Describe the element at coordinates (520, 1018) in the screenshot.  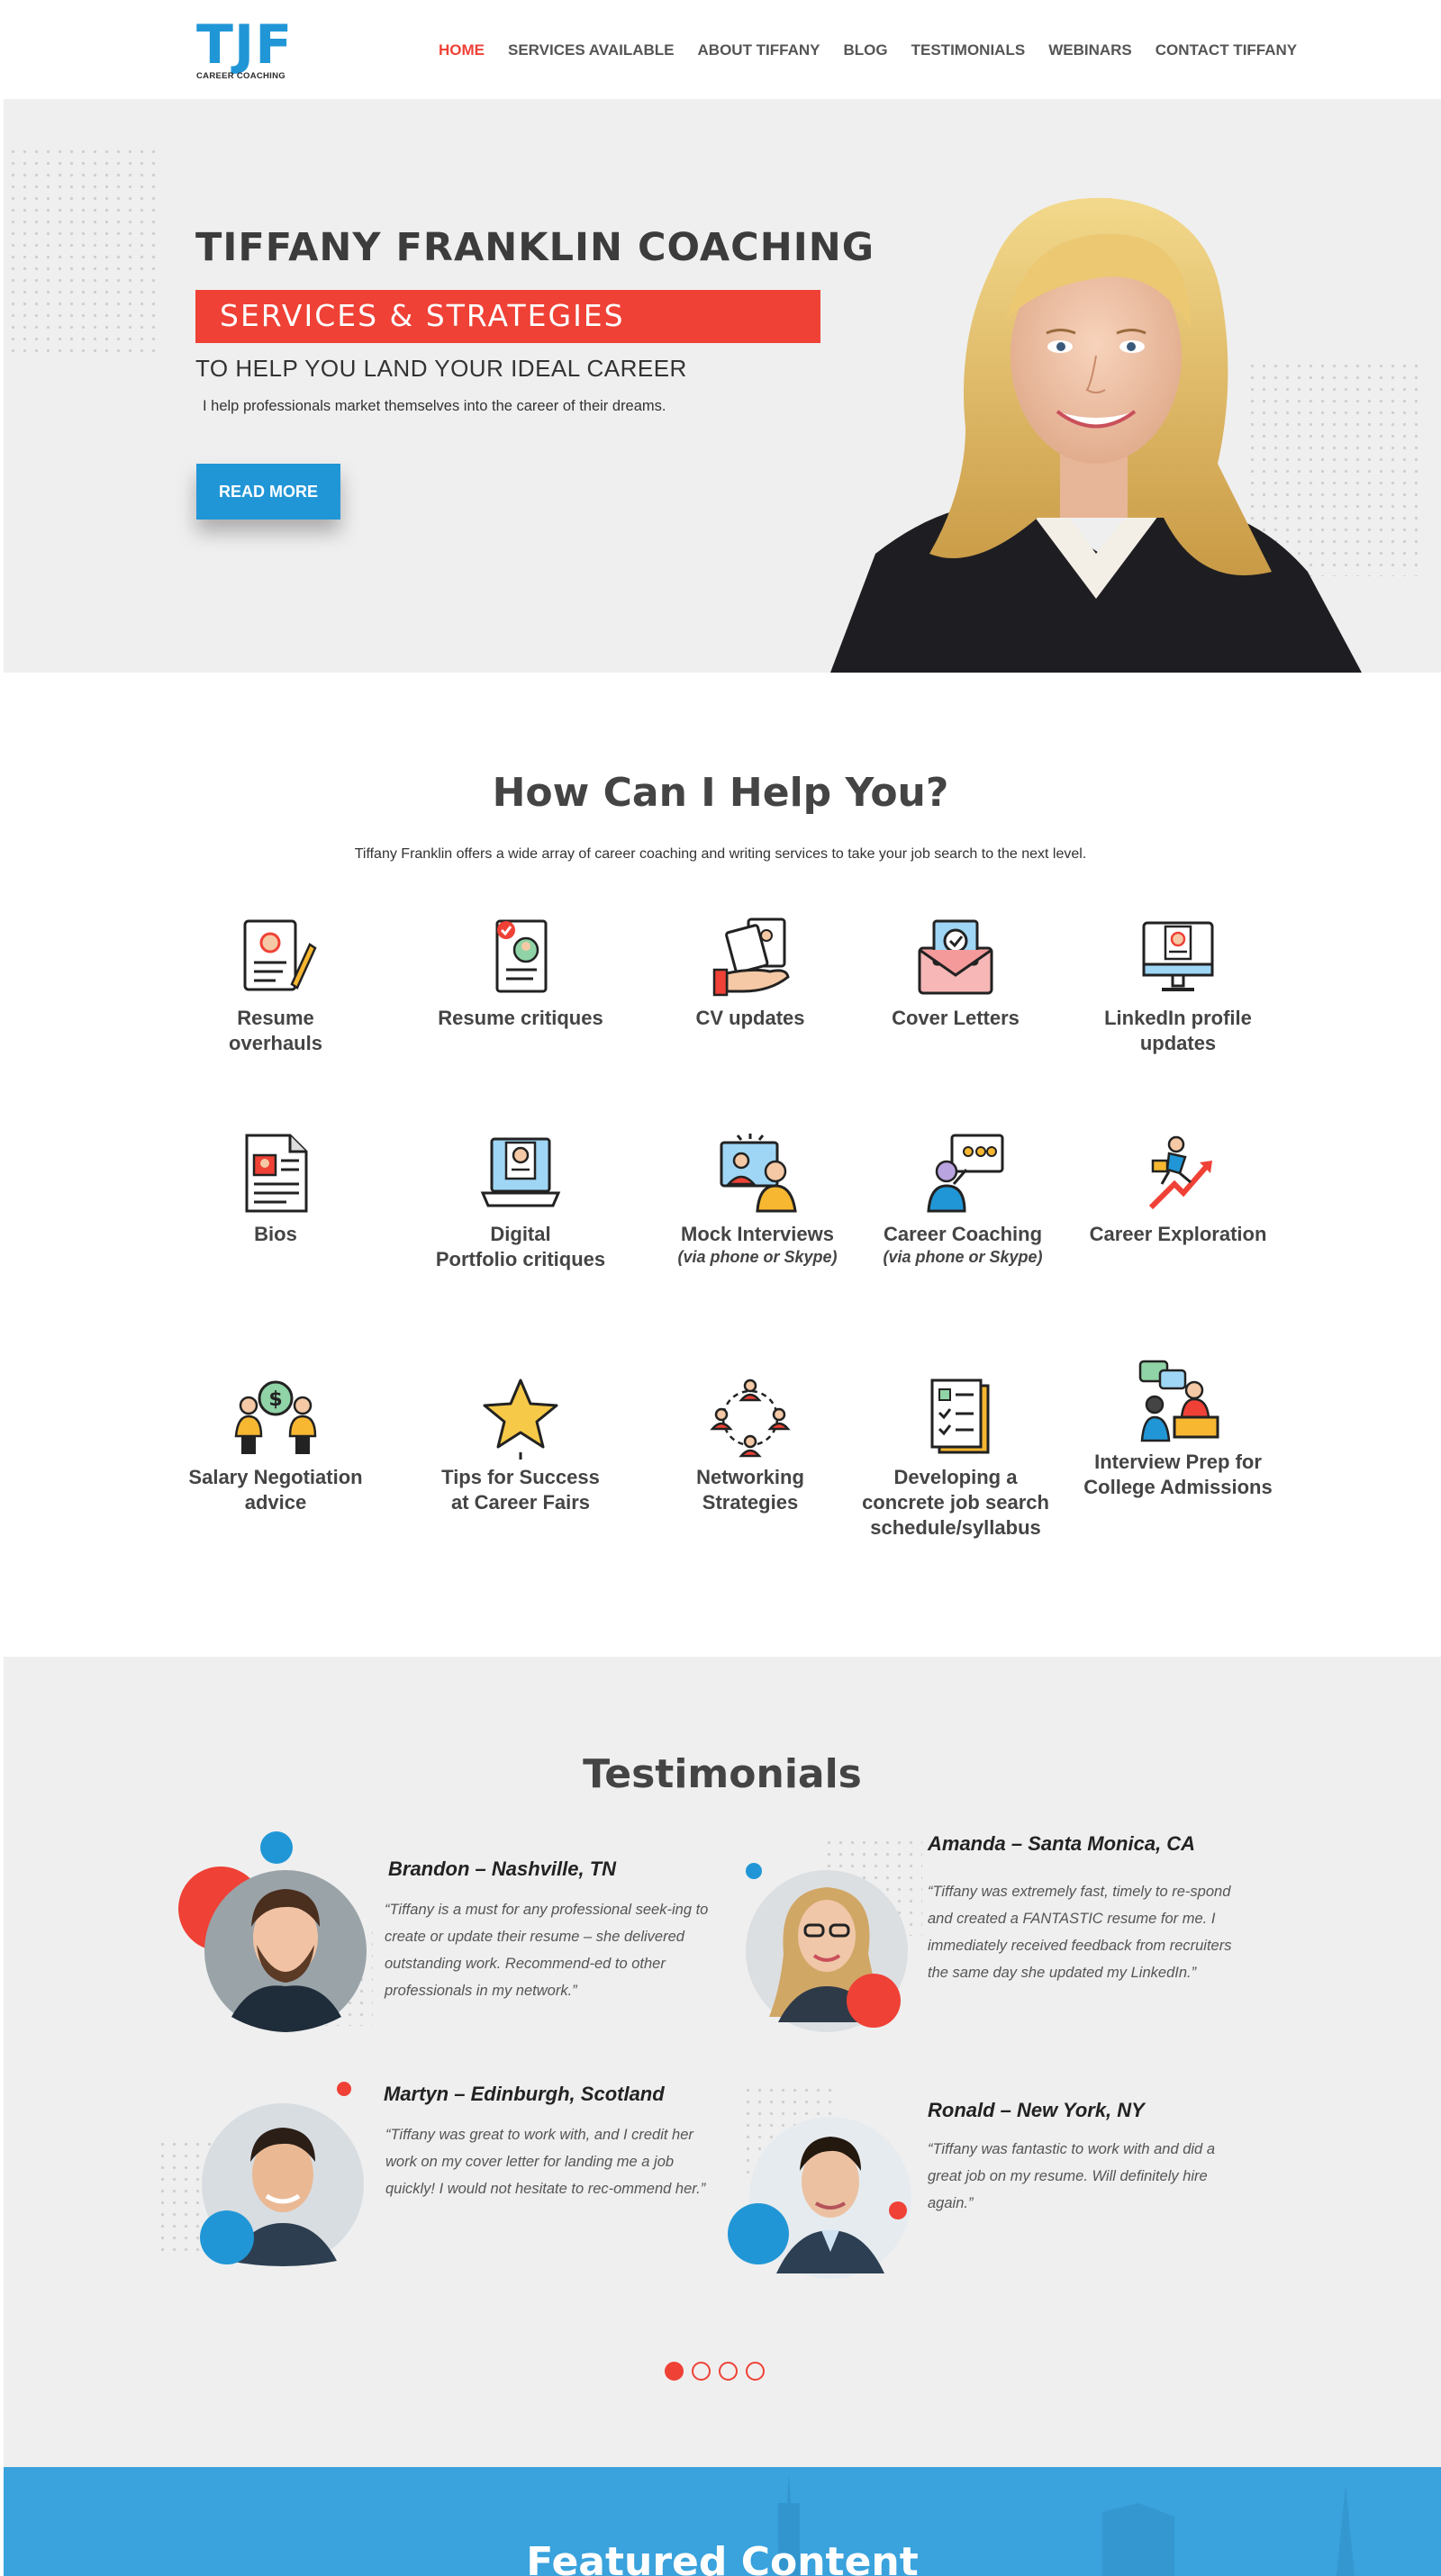
I see `service-label: Resume critiques` at that location.